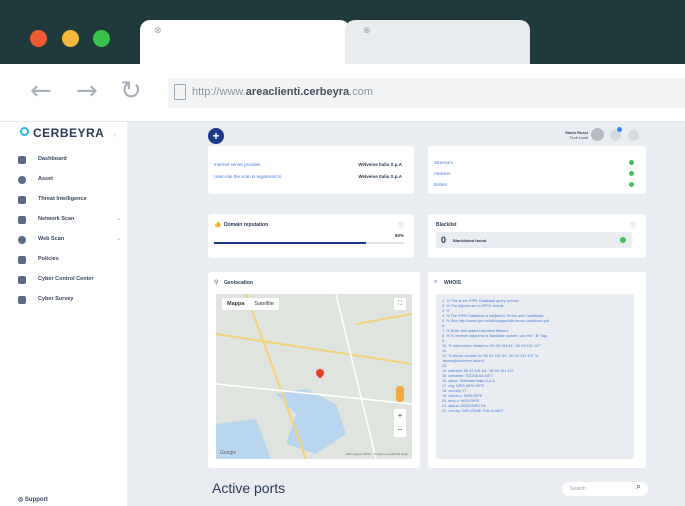 This screenshot has width=685, height=506. What do you see at coordinates (245, 42) in the screenshot?
I see `browser-tab-active: ⊗` at bounding box center [245, 42].